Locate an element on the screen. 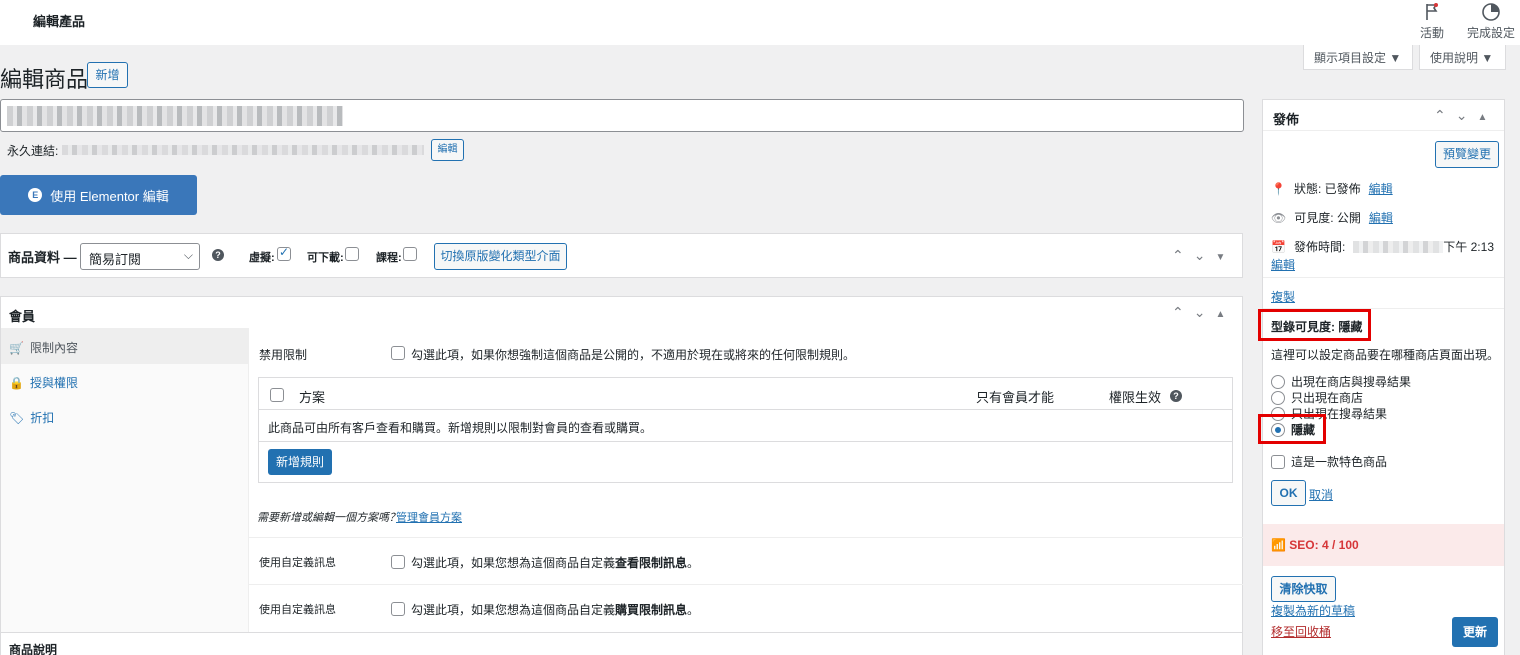 This screenshot has height=655, width=1520. ok-button: OK is located at coordinates (1288, 493).